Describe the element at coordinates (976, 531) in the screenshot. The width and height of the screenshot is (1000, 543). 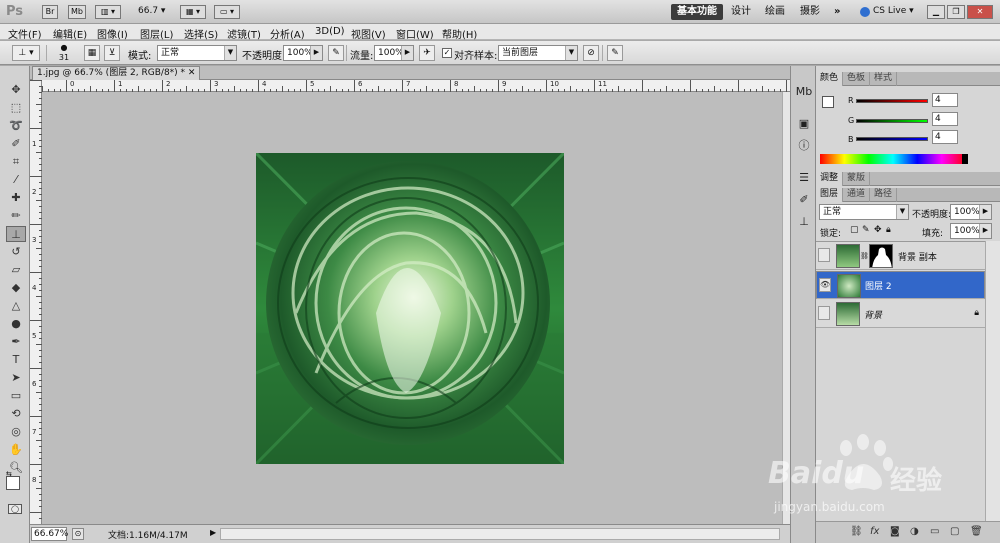
I see `trash-icon: 🗑︎` at that location.